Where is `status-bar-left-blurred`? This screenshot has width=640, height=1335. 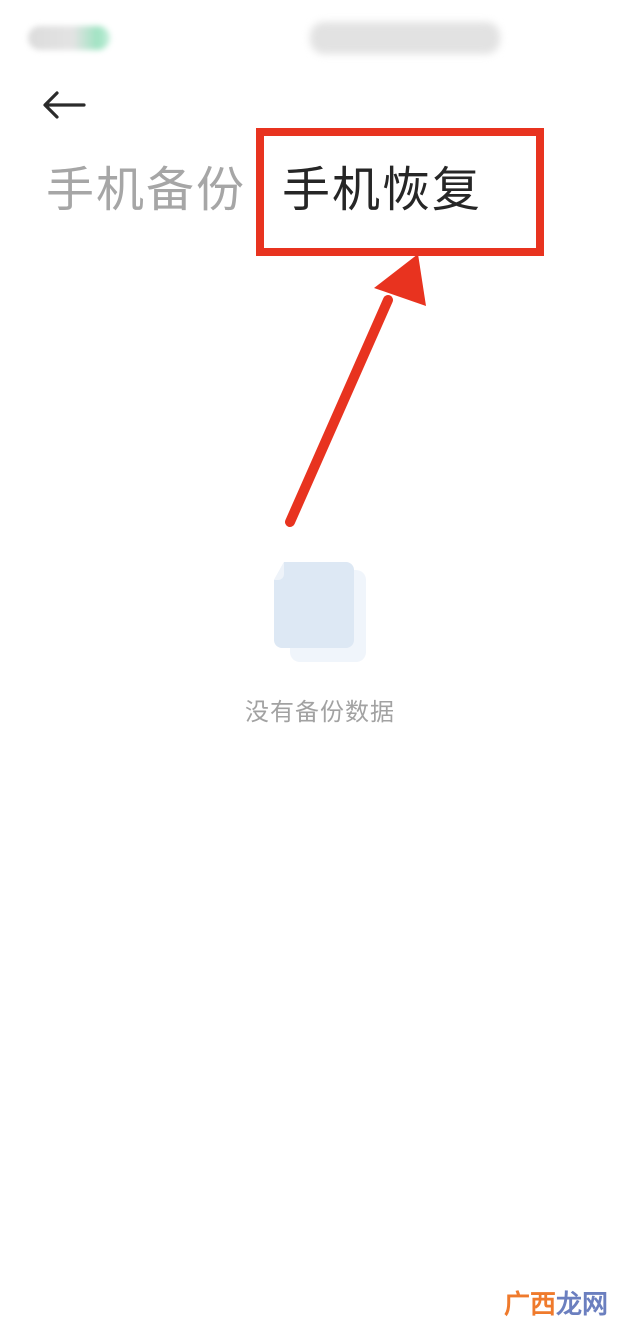 status-bar-left-blurred is located at coordinates (69, 38).